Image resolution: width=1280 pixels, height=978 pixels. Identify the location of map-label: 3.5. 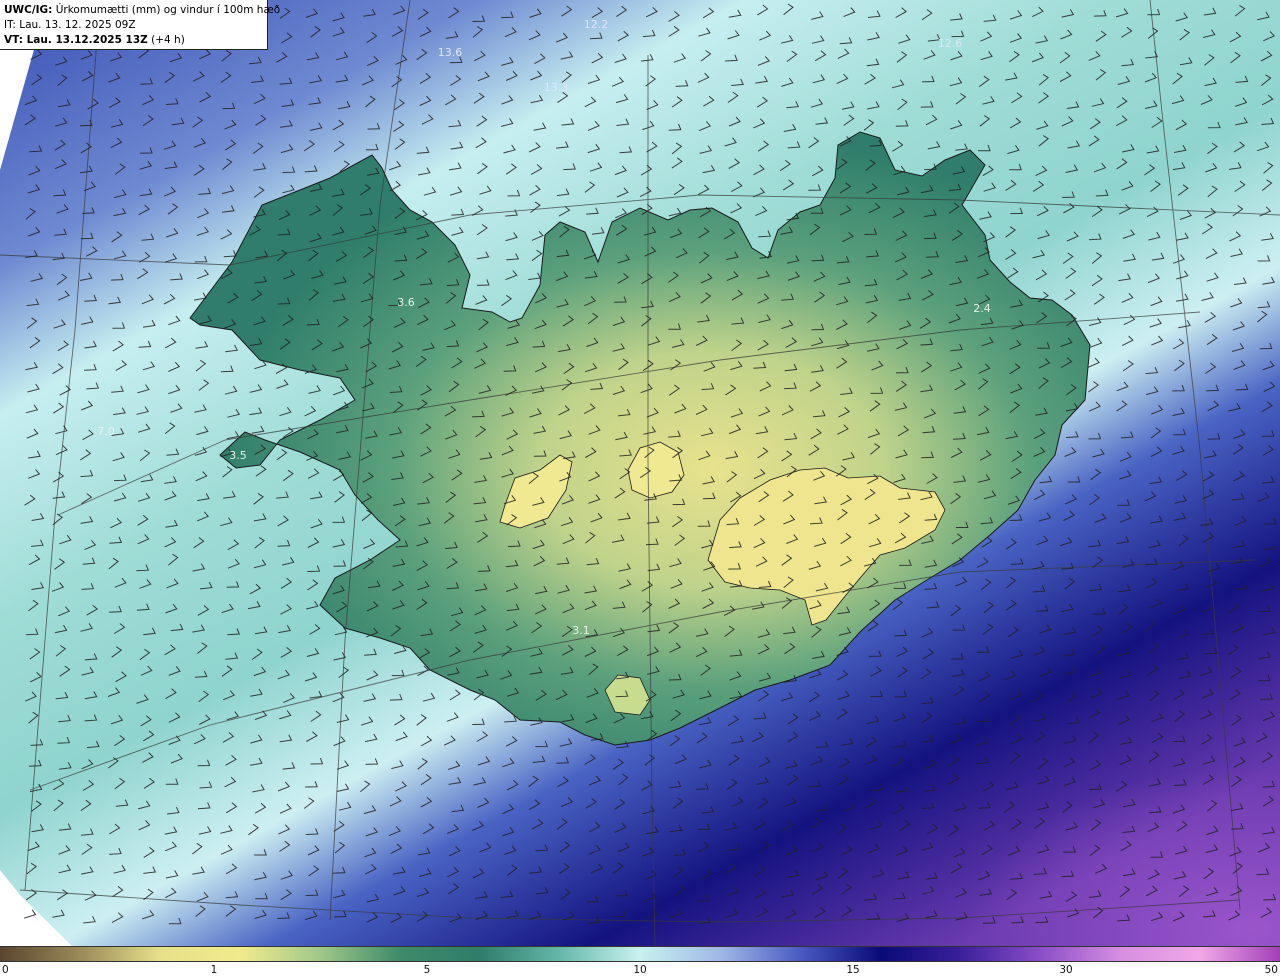
(238, 455).